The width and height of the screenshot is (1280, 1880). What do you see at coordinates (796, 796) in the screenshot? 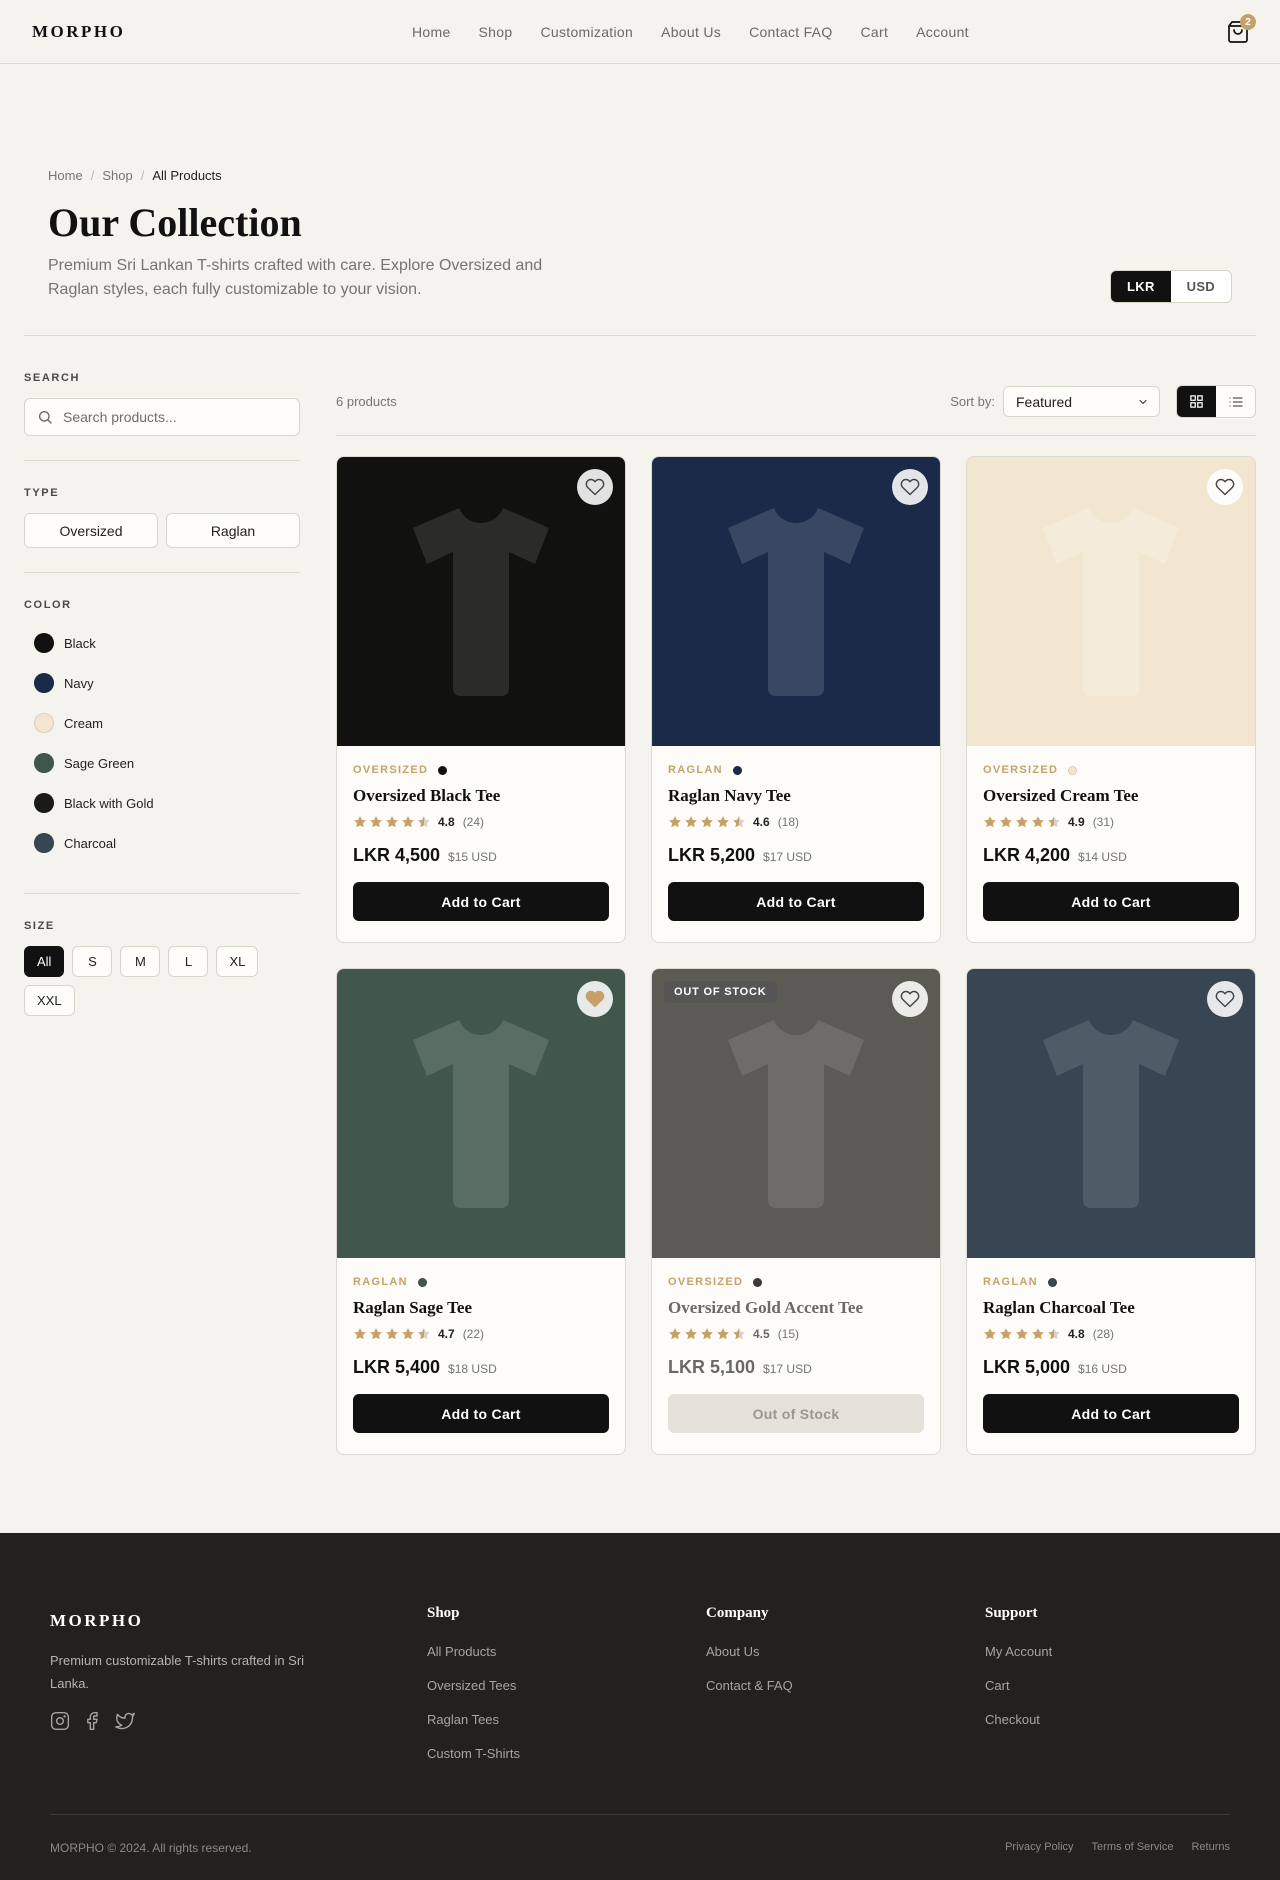
I see `product-name: Raglan Navy Tee` at bounding box center [796, 796].